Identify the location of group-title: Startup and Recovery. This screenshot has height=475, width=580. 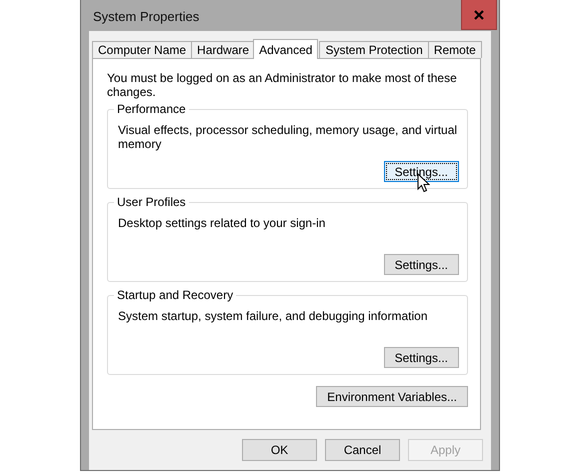
(175, 295).